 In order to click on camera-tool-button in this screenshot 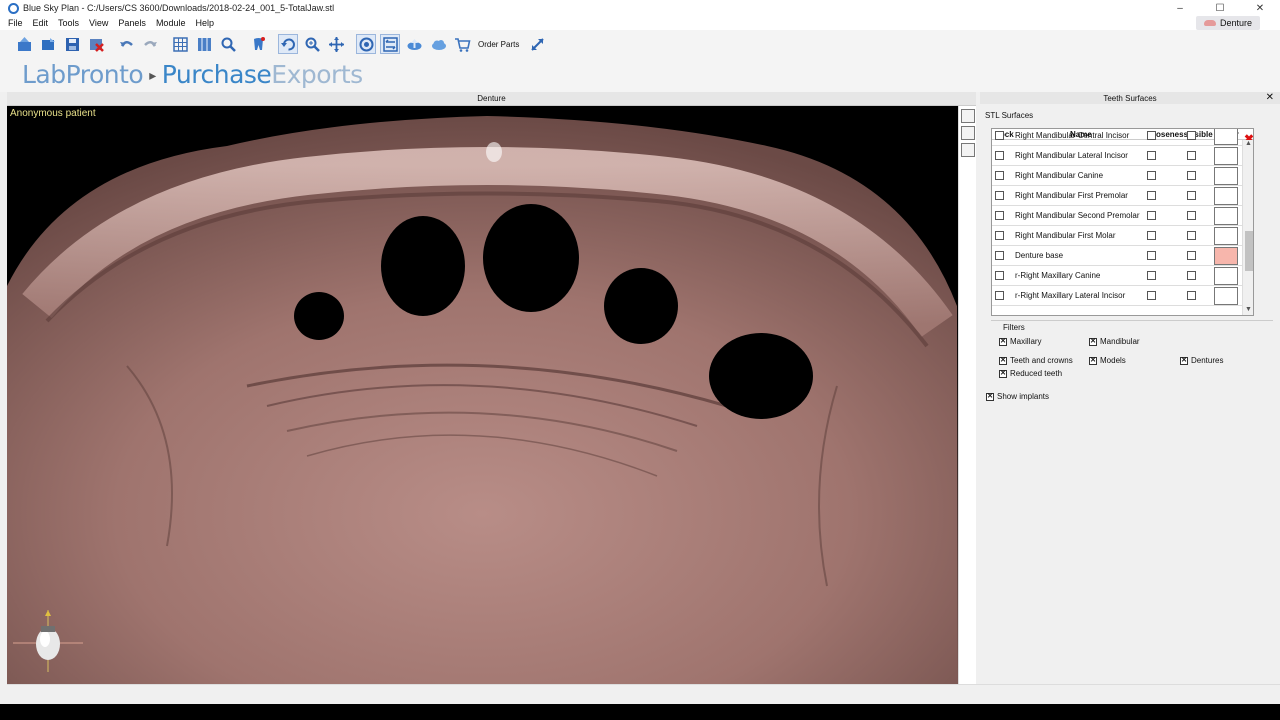, I will do `click(968, 133)`.